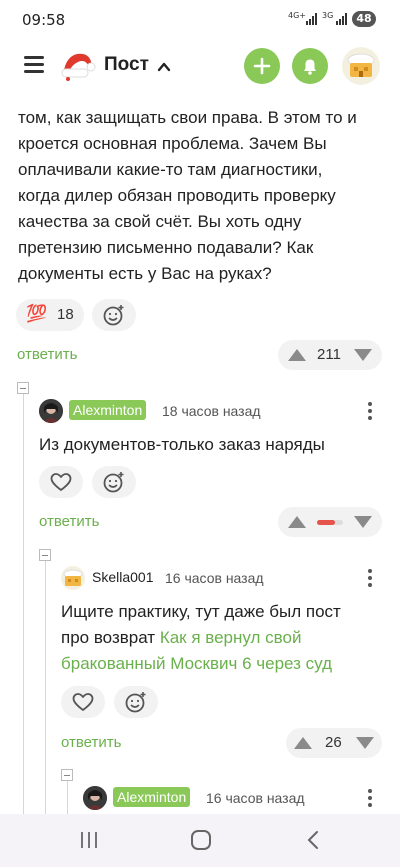  Describe the element at coordinates (361, 66) in the screenshot. I see `profile-avatar` at that location.